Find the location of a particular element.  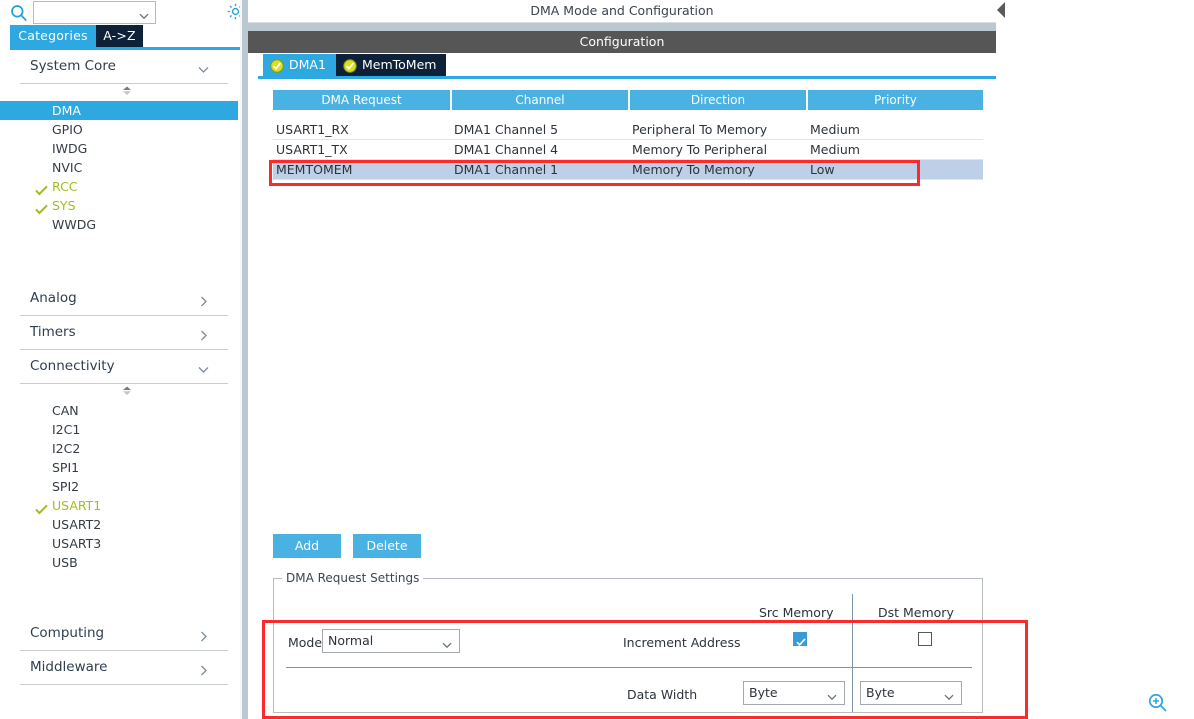

sidebar-item-gpio: GPIO is located at coordinates (119, 129).